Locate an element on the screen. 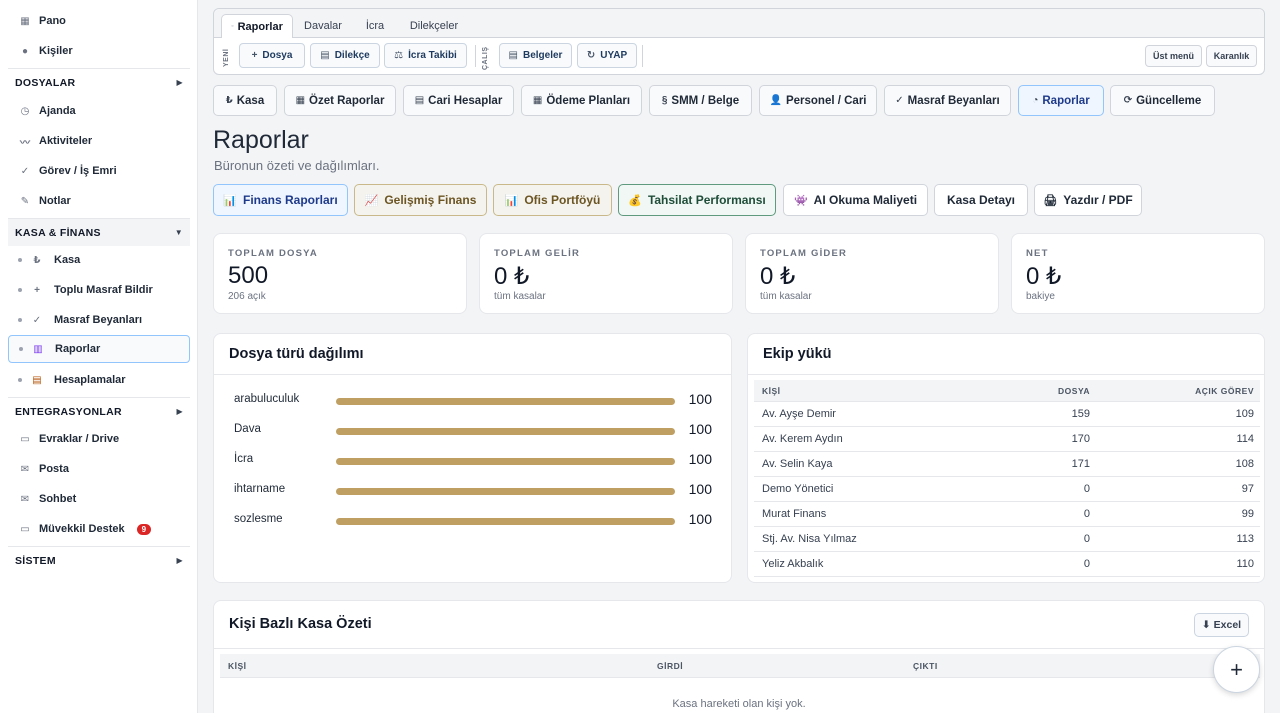 The height and width of the screenshot is (713, 1280). table-row: Av. Ayşe Demir 159 109 is located at coordinates (1007, 414).